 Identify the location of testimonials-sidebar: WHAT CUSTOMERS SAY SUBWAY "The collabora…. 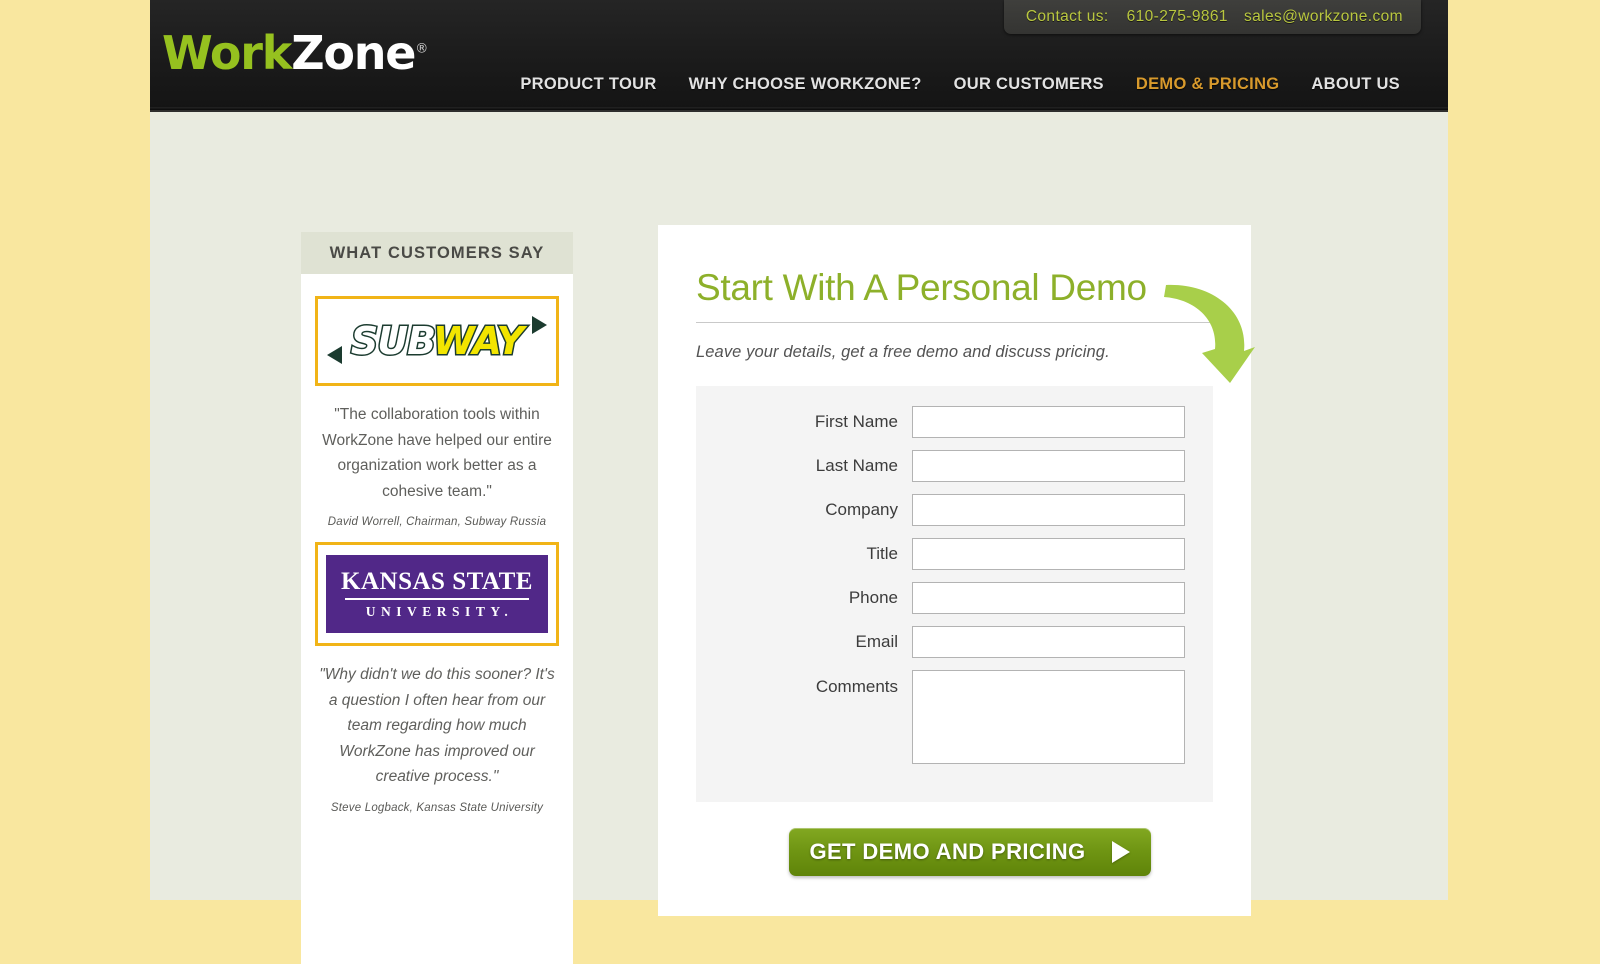
(437, 598).